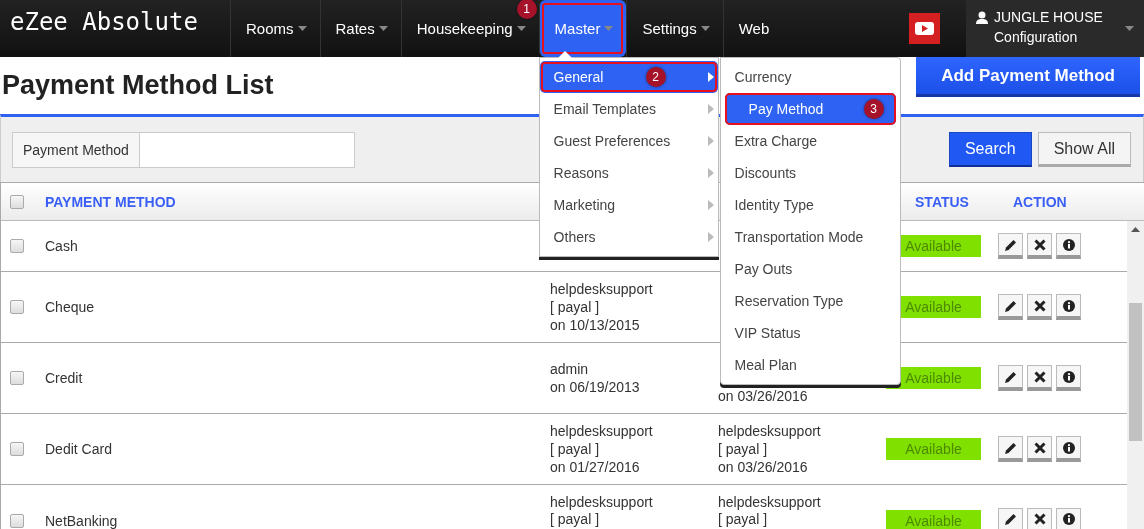 Image resolution: width=1144 pixels, height=529 pixels. Describe the element at coordinates (1028, 77) in the screenshot. I see `add-payment-method-button: Add Payment Method` at that location.